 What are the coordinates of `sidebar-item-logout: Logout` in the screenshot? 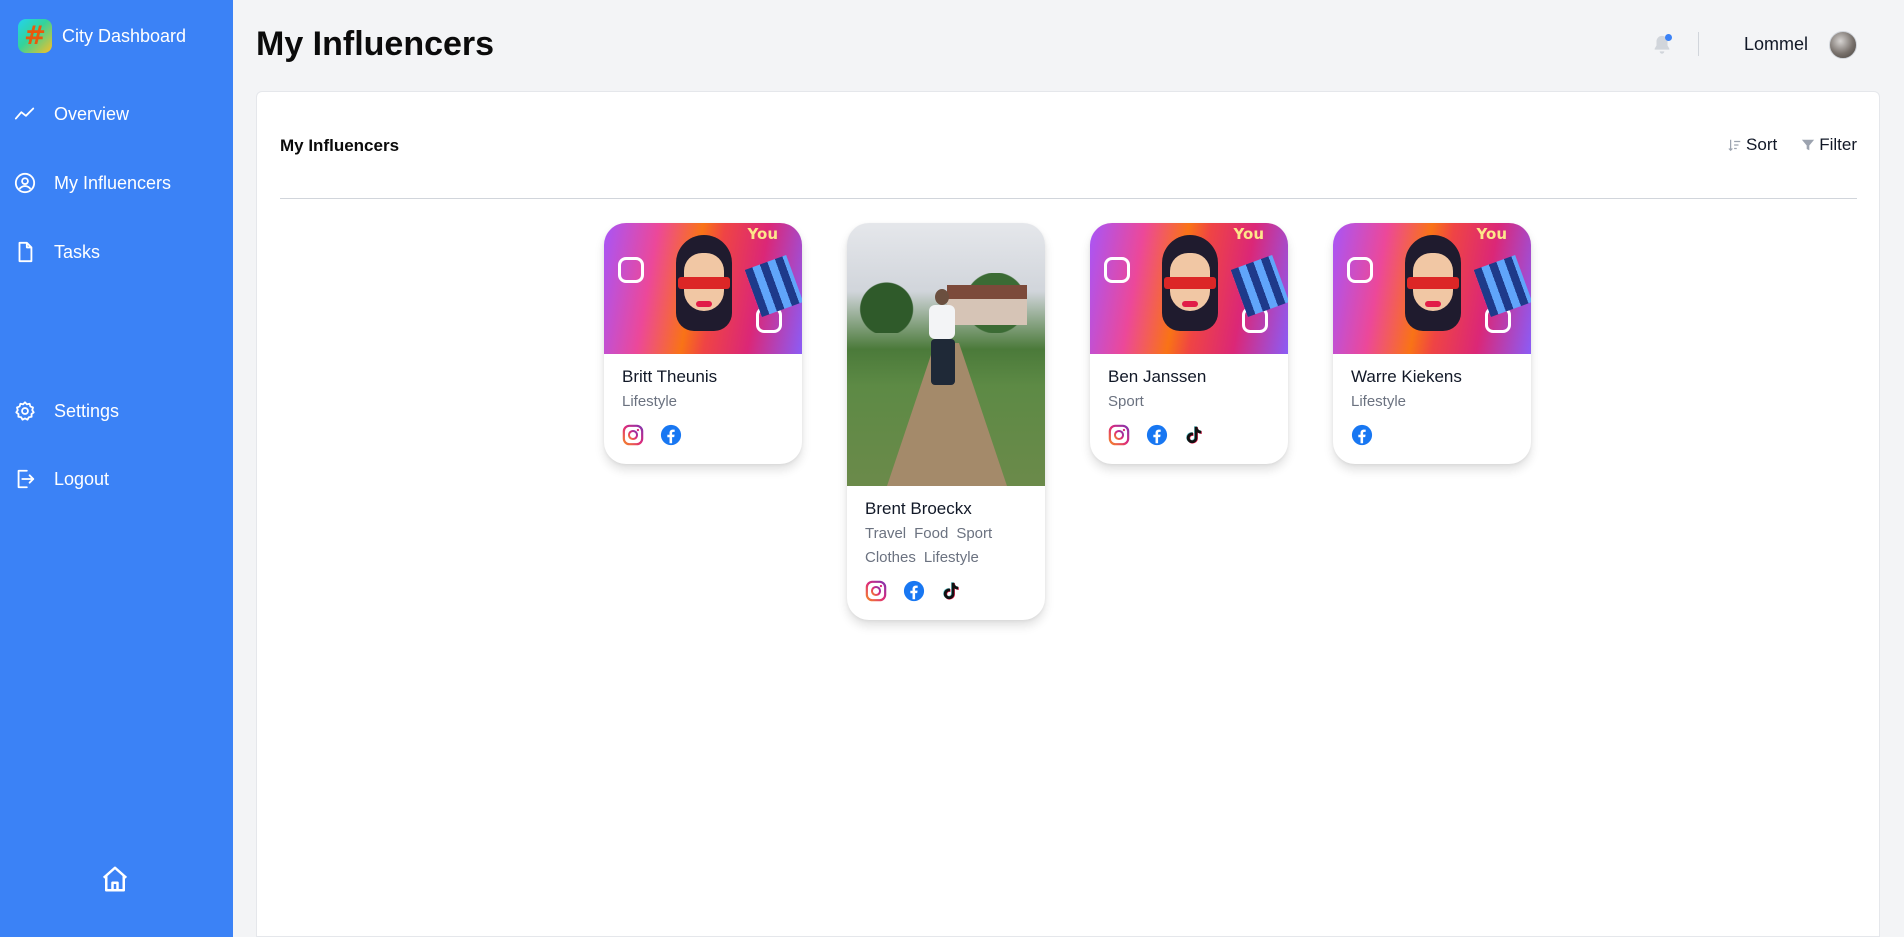 It's located at (116, 479).